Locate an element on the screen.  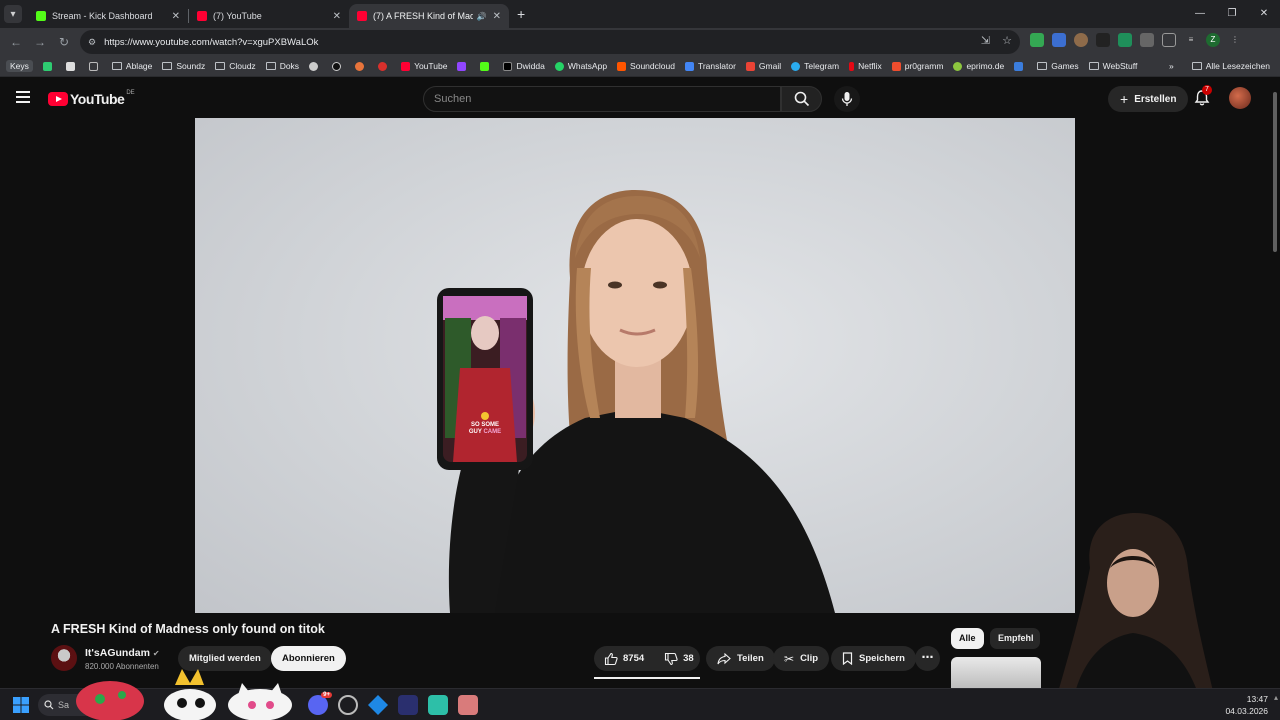
menu-dots-icon: ⋮ is located at coordinates (1235, 40).